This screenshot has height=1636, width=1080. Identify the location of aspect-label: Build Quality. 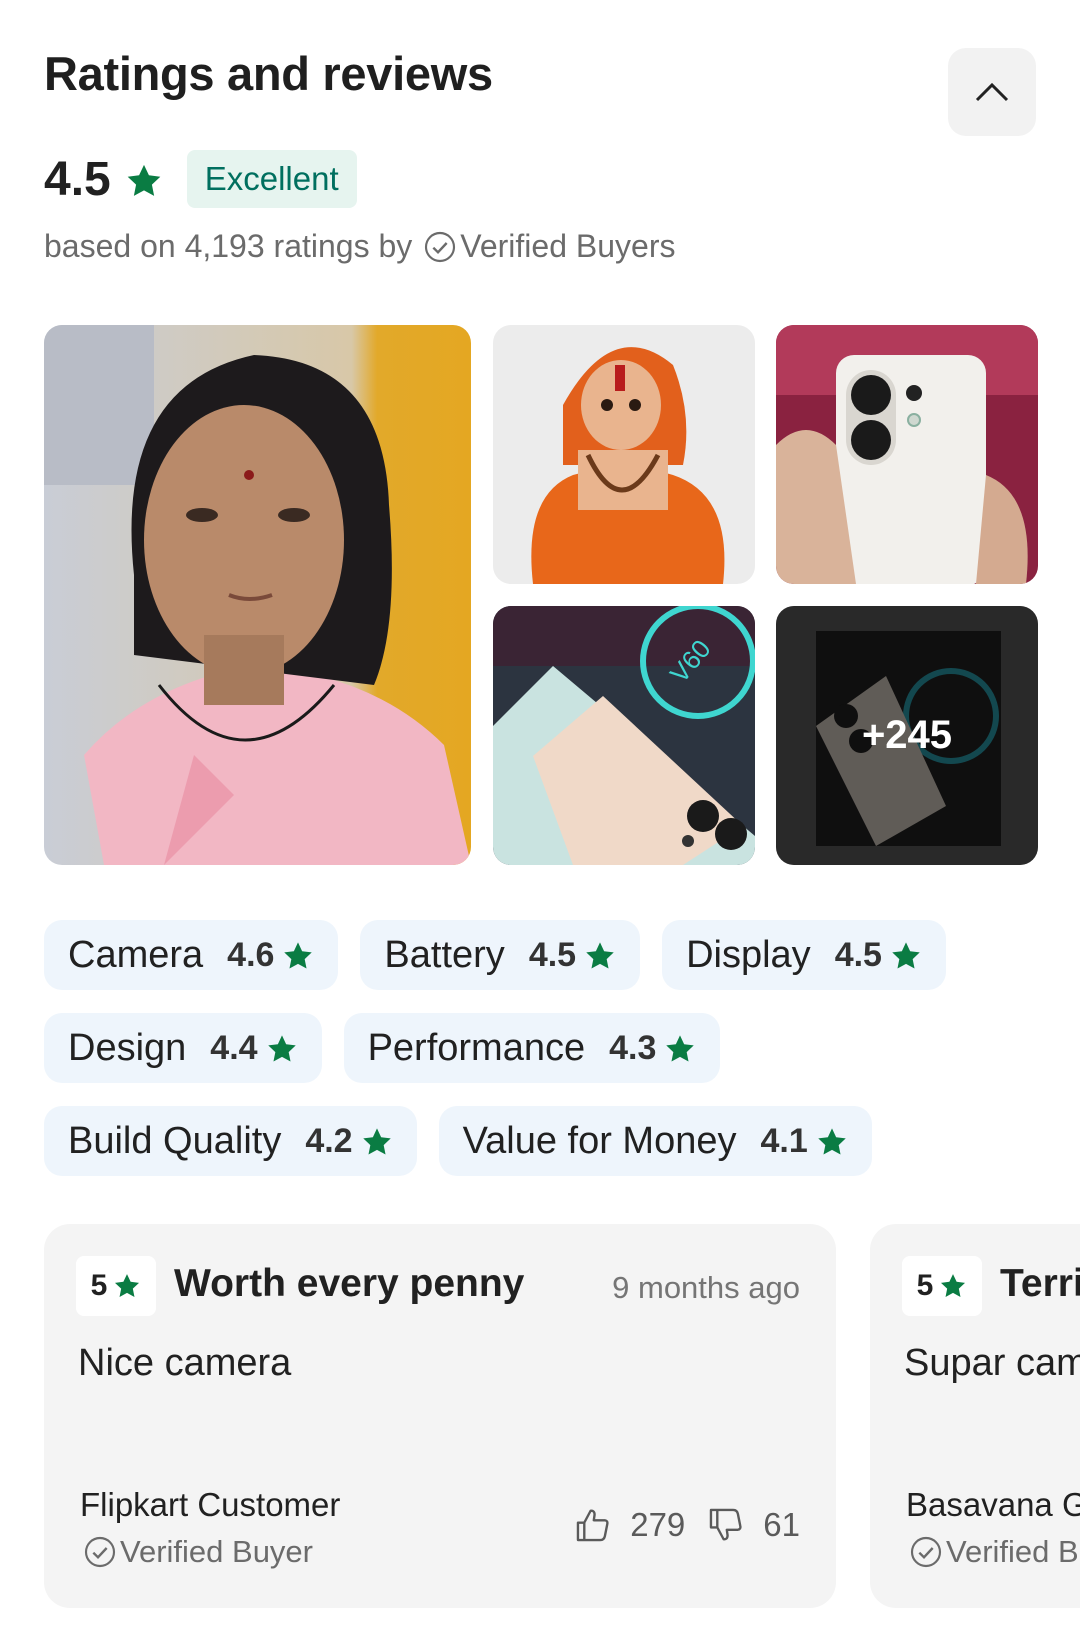
(175, 1140).